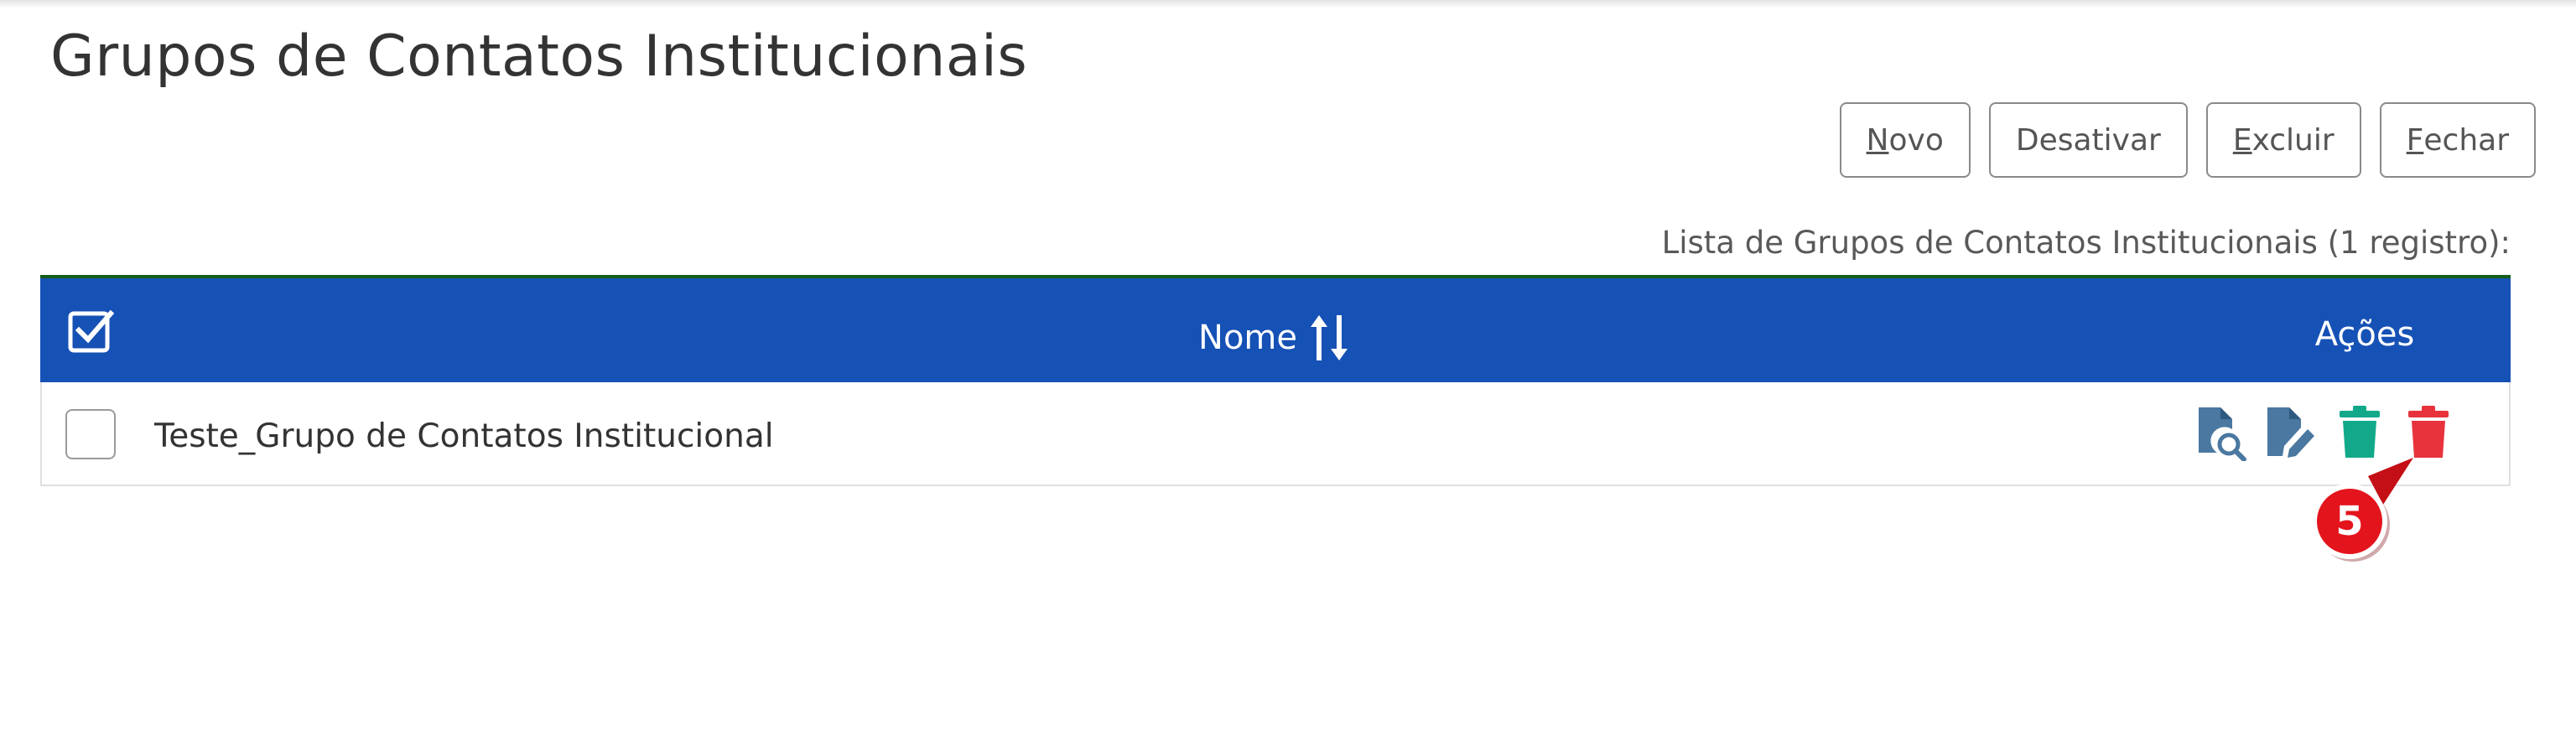 This screenshot has width=2576, height=736. I want to click on select-all-checkbox-icon, so click(90, 331).